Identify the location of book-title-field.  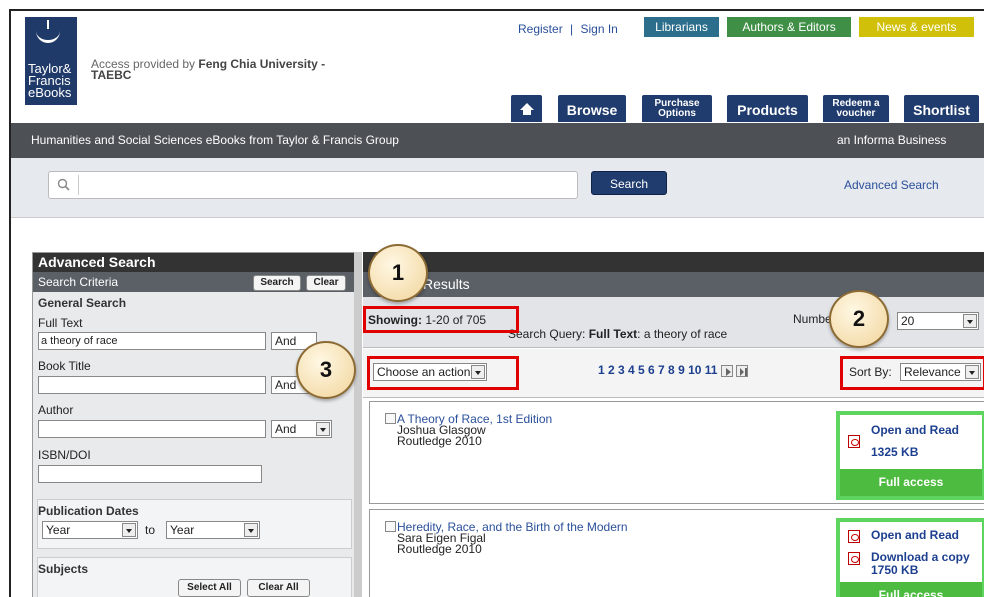
(152, 385).